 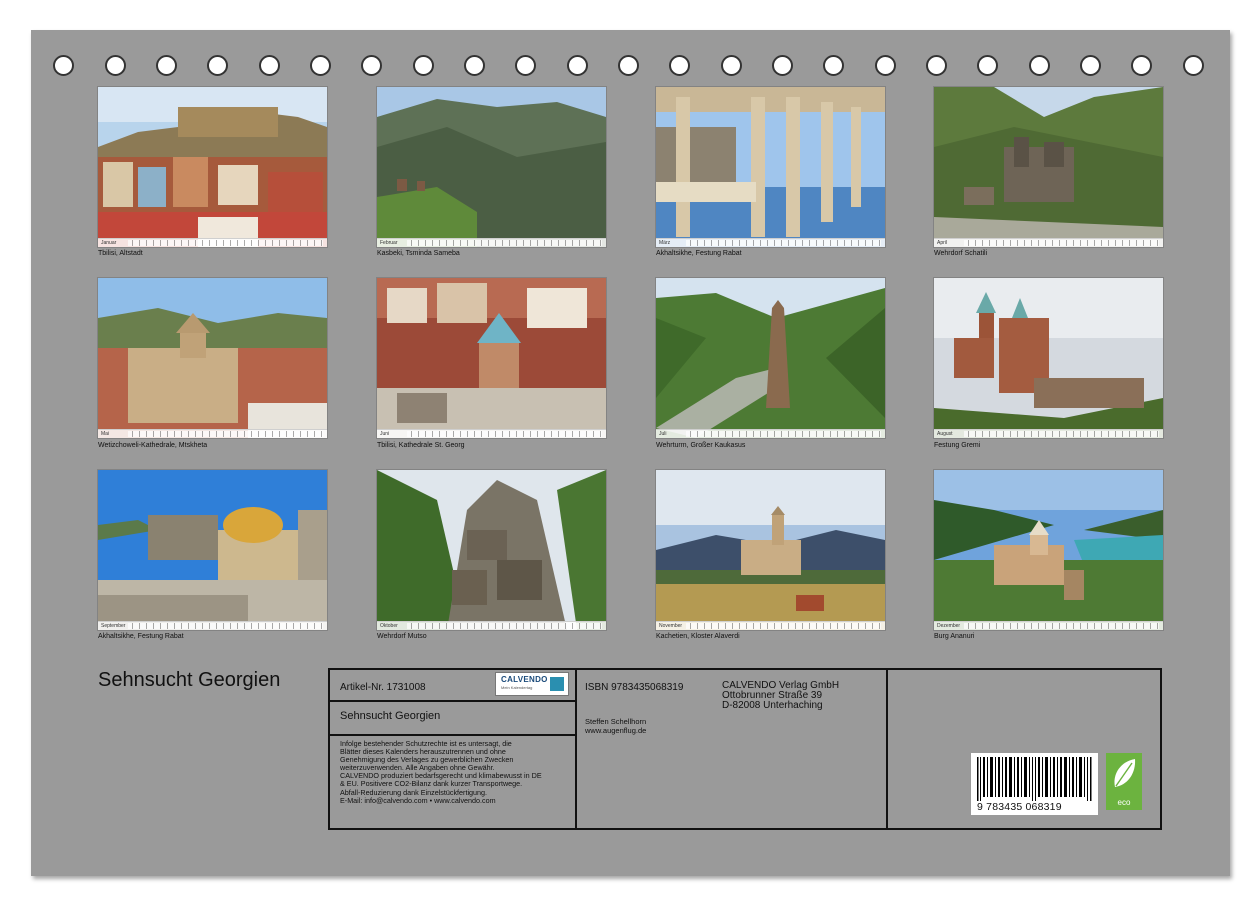 I want to click on photo-tbilisi-old-town: Januar, so click(x=212, y=167).